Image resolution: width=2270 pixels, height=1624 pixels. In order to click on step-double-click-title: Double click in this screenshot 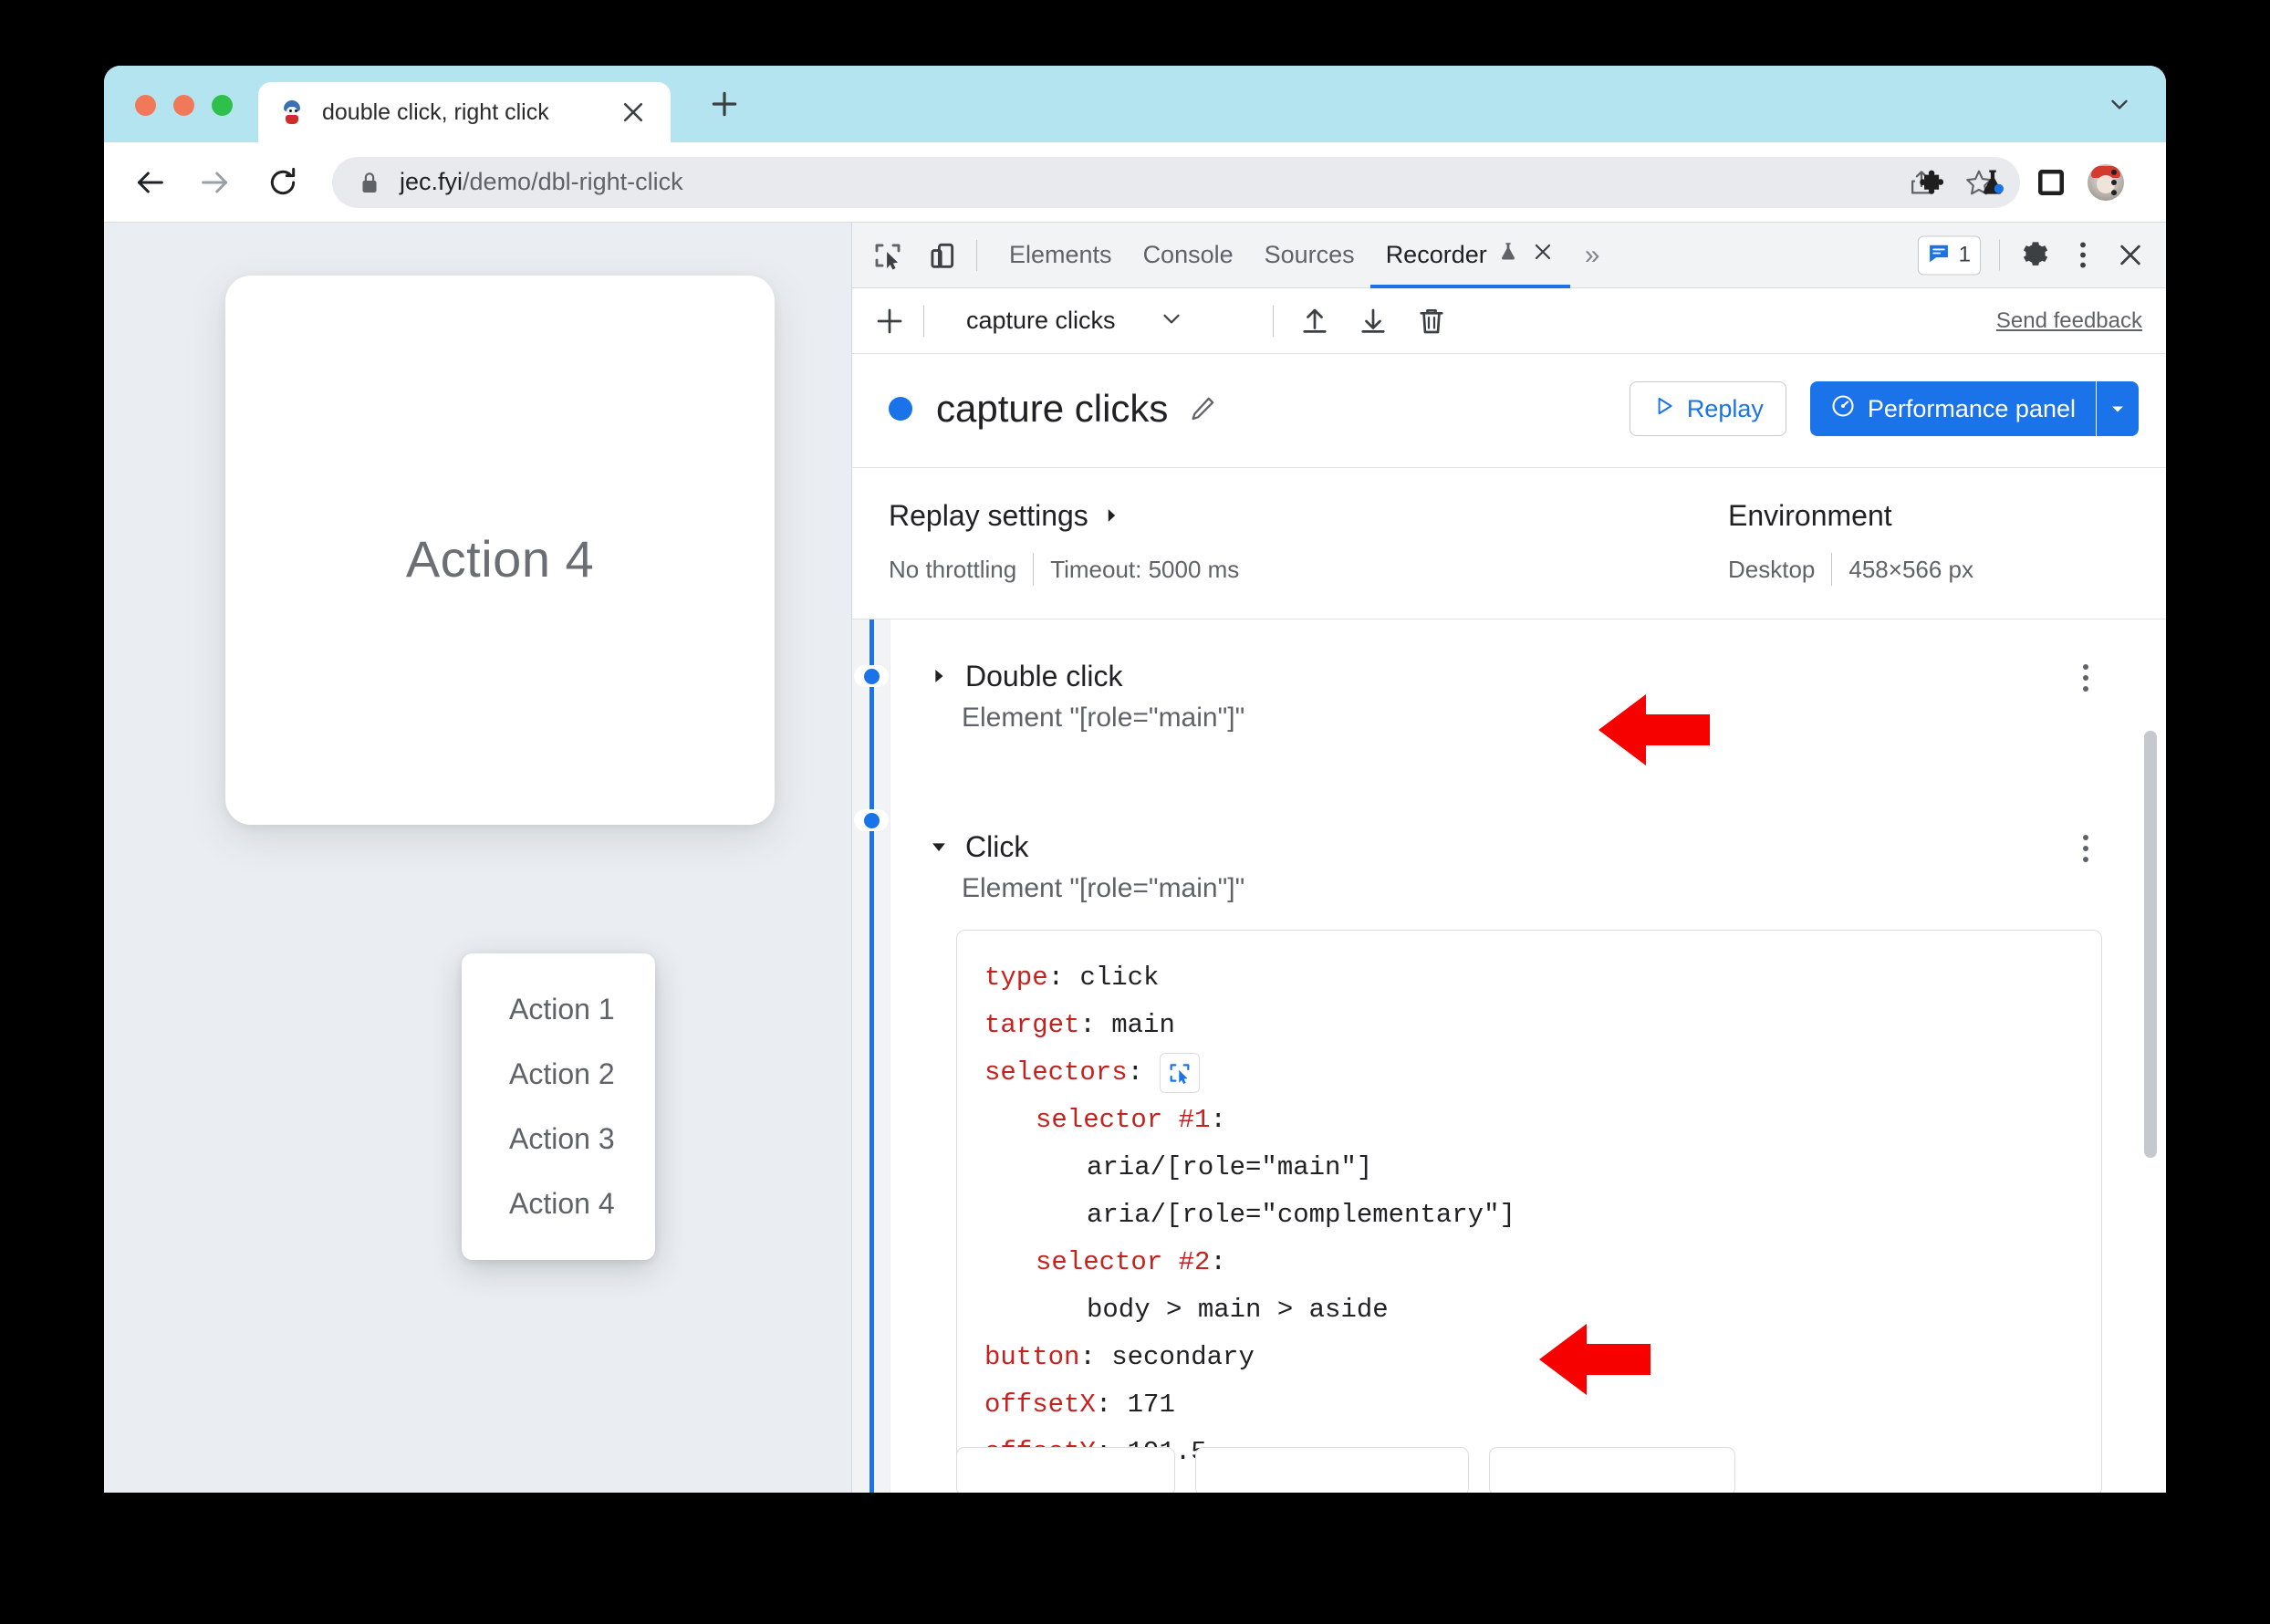, I will do `click(1547, 676)`.